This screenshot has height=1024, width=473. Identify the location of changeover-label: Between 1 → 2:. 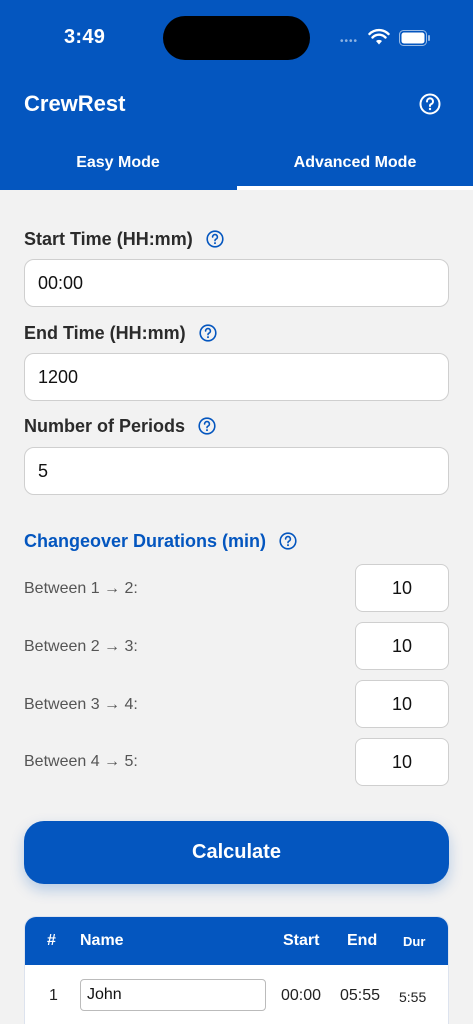
(81, 588).